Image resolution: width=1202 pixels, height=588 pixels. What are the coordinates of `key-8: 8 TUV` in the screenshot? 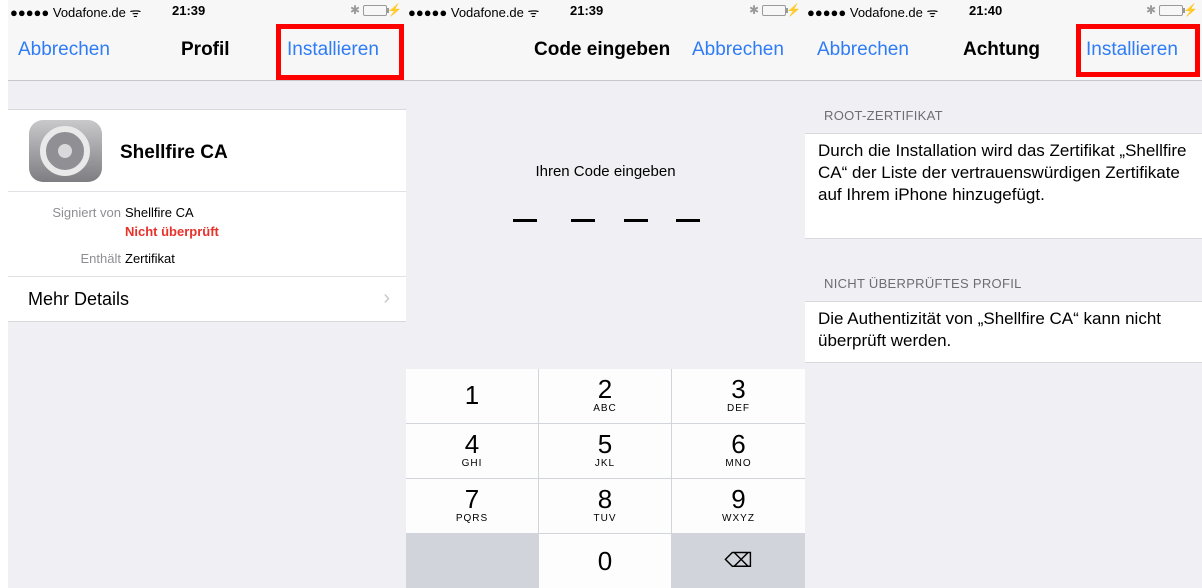 It's located at (605, 506).